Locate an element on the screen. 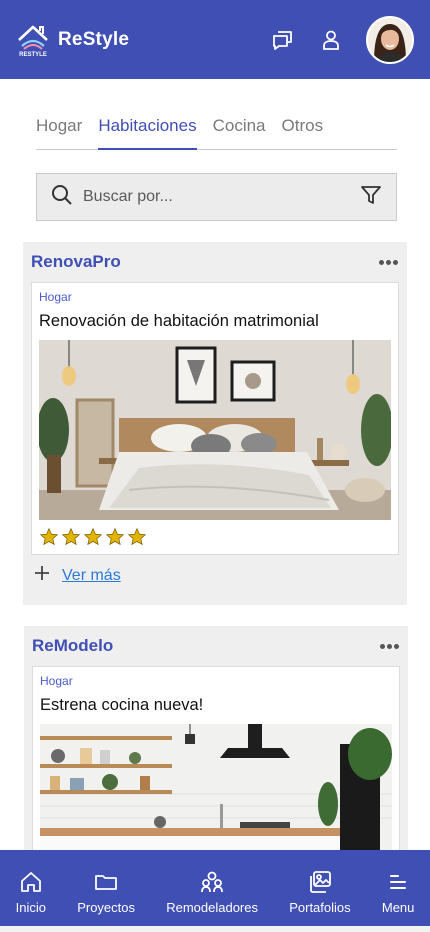 The width and height of the screenshot is (430, 932). nav-remodeladores: Remodeladores is located at coordinates (212, 892).